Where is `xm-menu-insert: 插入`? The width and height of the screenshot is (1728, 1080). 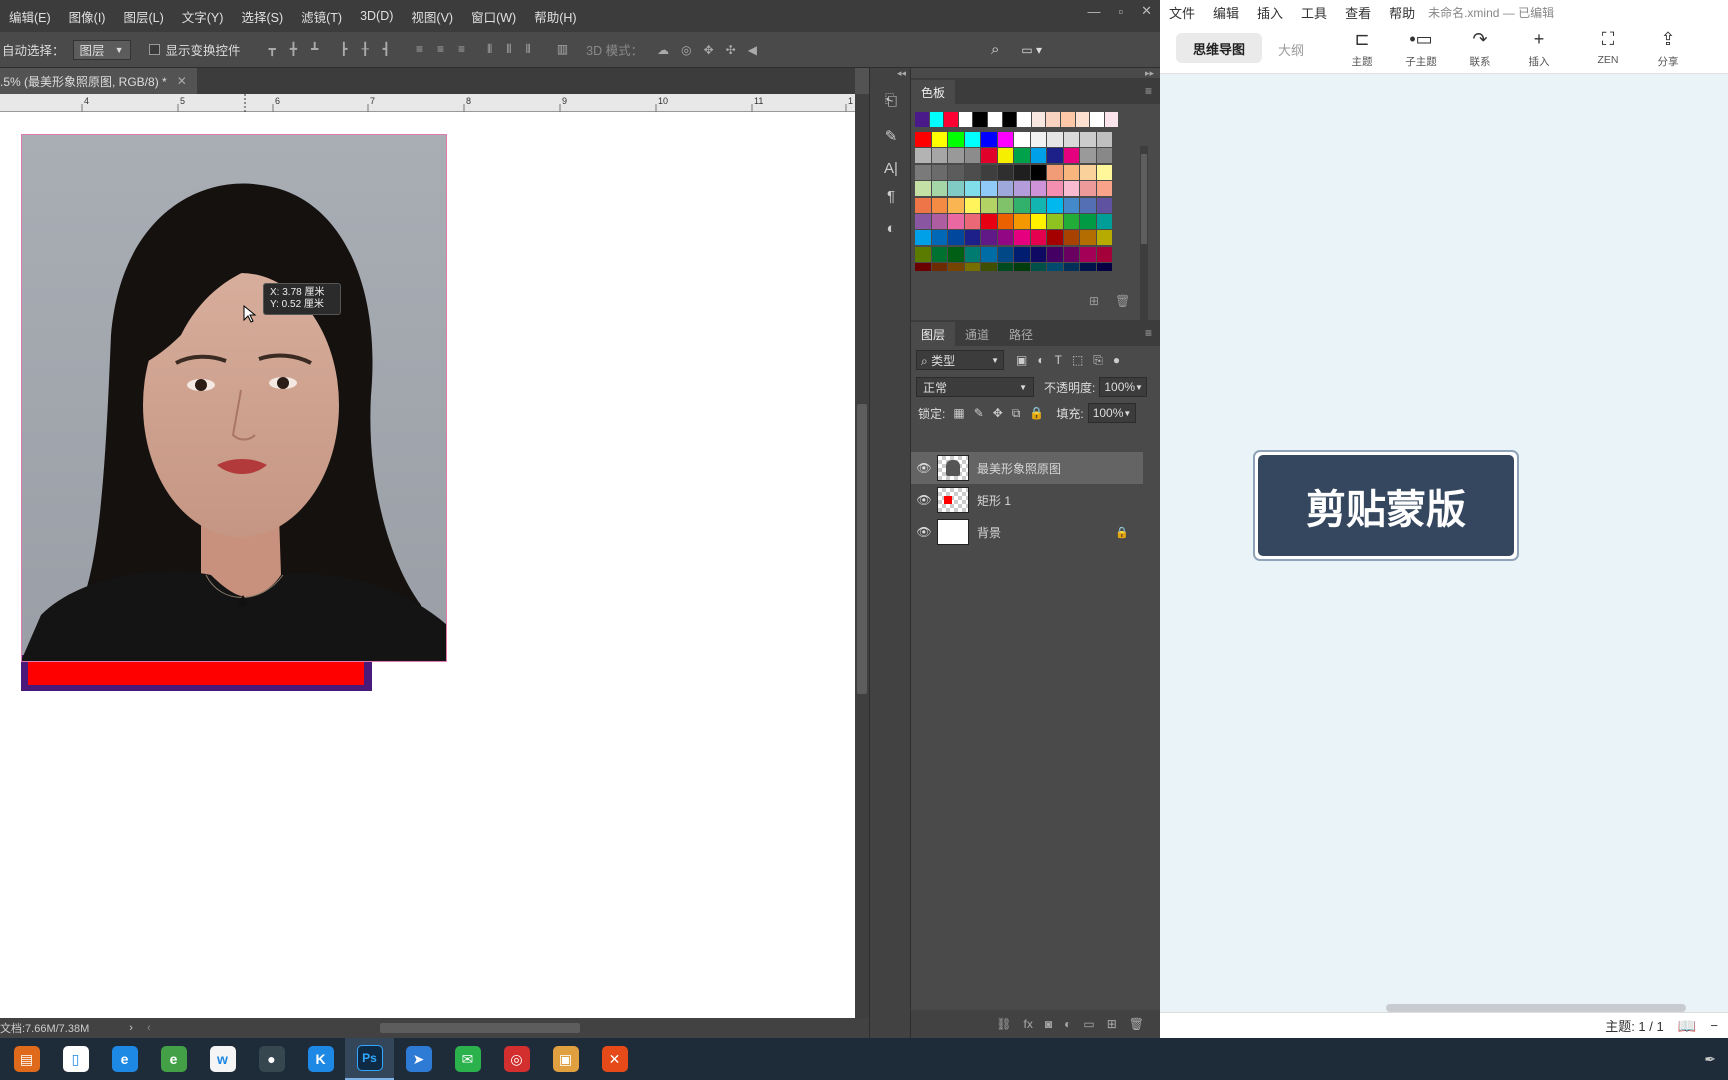 xm-menu-insert: 插入 is located at coordinates (1270, 12).